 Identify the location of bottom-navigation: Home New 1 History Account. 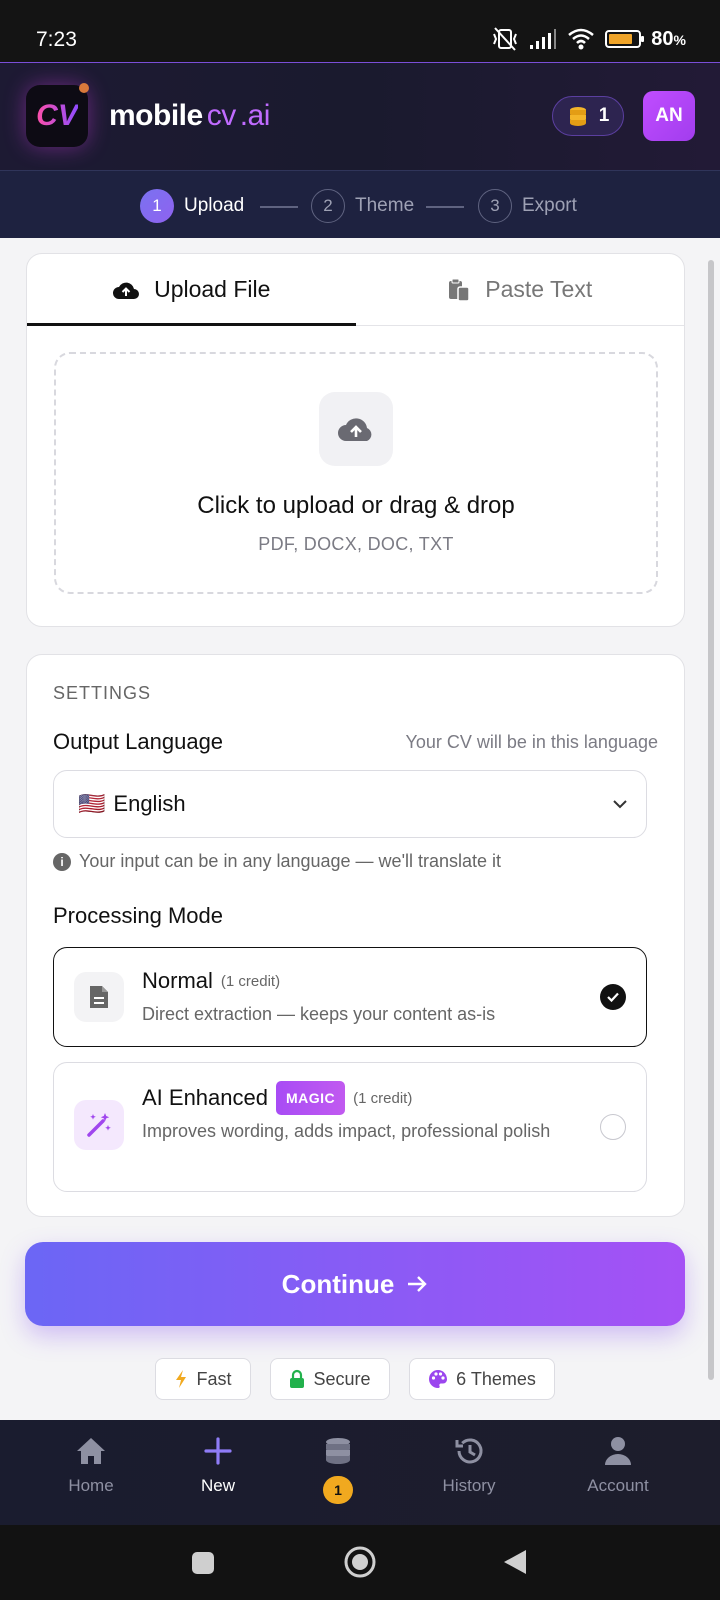
(360, 1472).